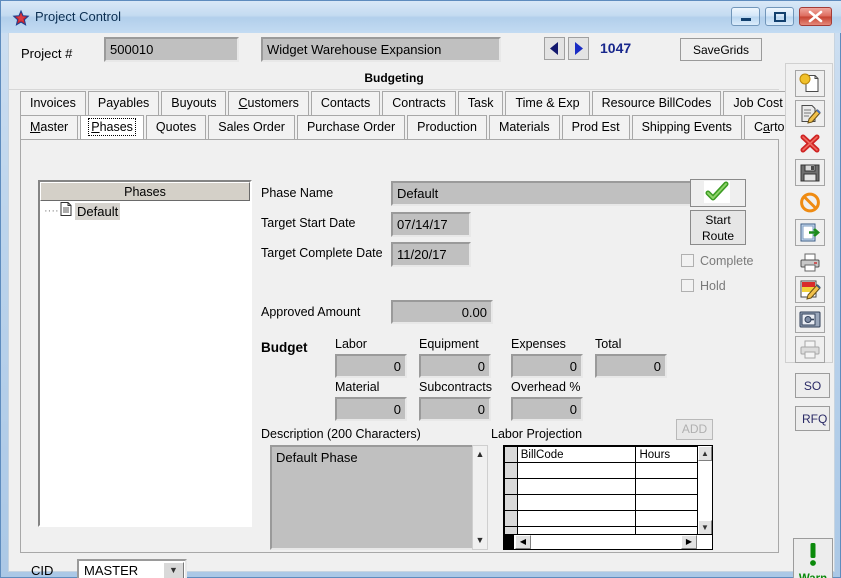 The image size is (841, 578). Describe the element at coordinates (98, 212) in the screenshot. I see `phases-tree-item-label: Default` at that location.